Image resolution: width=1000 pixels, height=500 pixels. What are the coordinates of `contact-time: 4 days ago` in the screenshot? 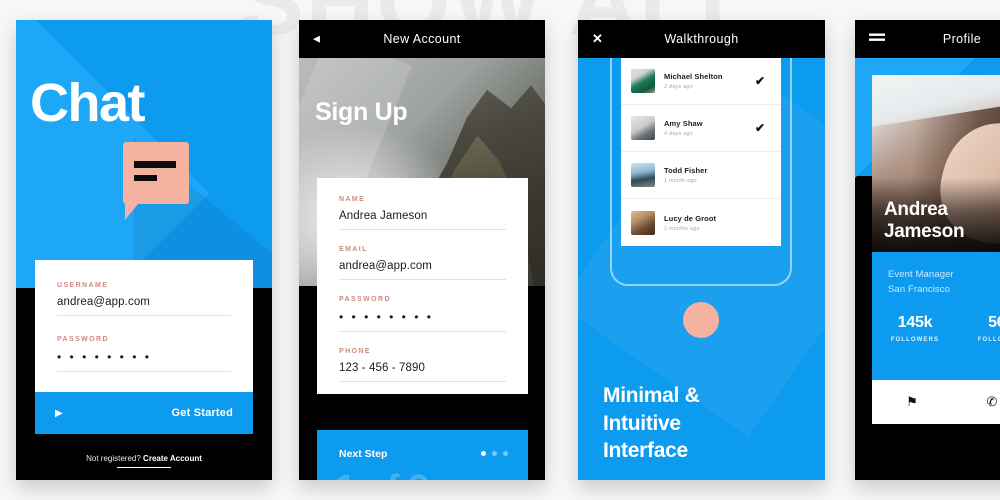 It's located at (678, 134).